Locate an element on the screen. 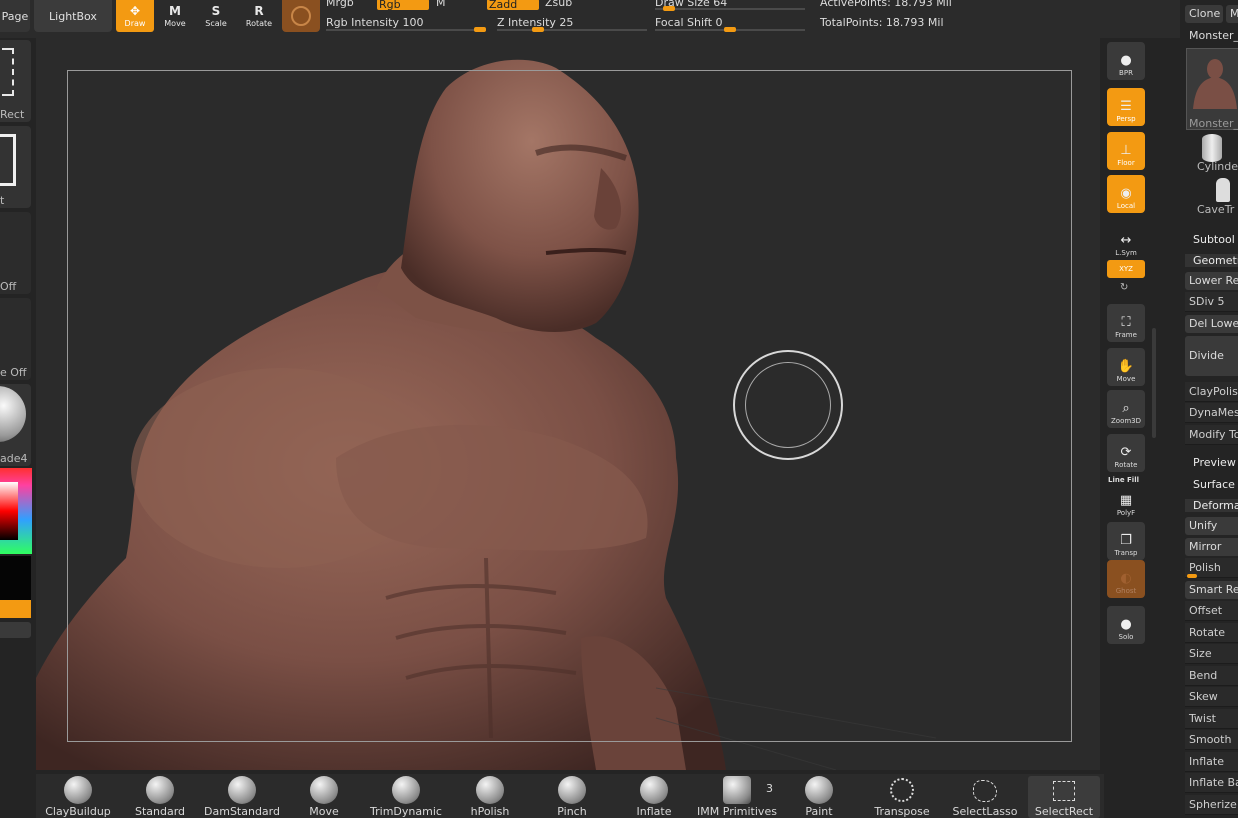  pinch-icon is located at coordinates (572, 790).